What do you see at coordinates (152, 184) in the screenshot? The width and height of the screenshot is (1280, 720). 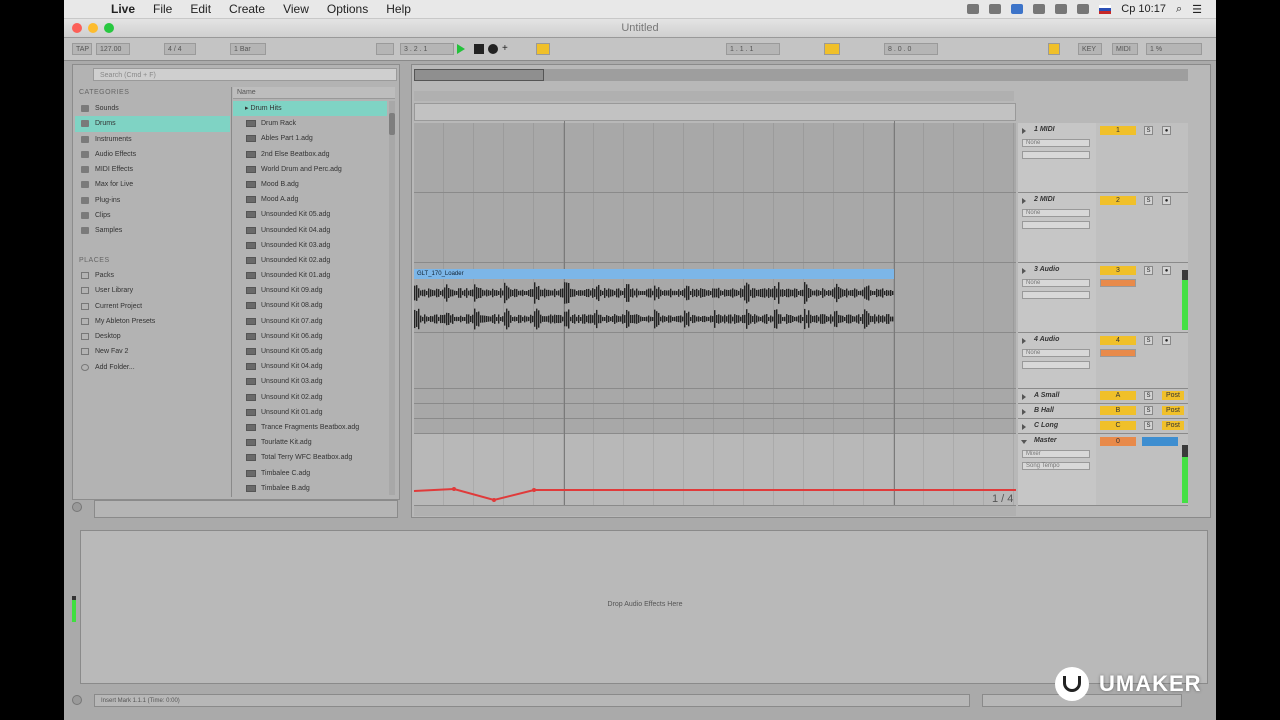 I see `category-max-for-live: Max for Live` at bounding box center [152, 184].